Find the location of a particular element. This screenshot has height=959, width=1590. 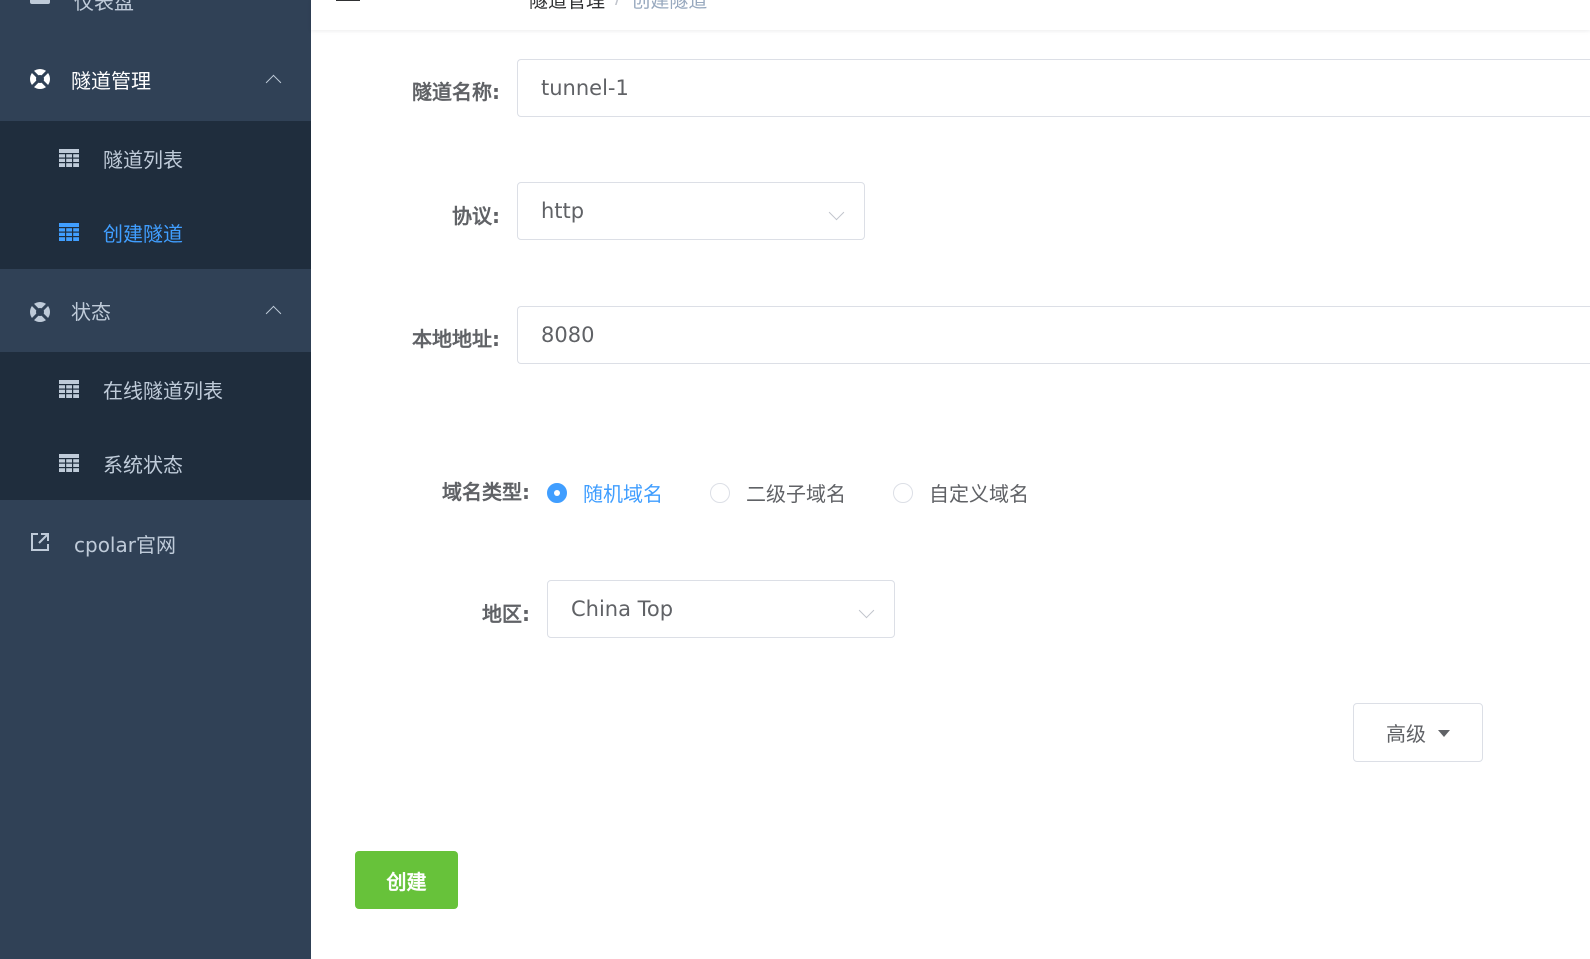

local-address-input: 8080 is located at coordinates (1053, 335).